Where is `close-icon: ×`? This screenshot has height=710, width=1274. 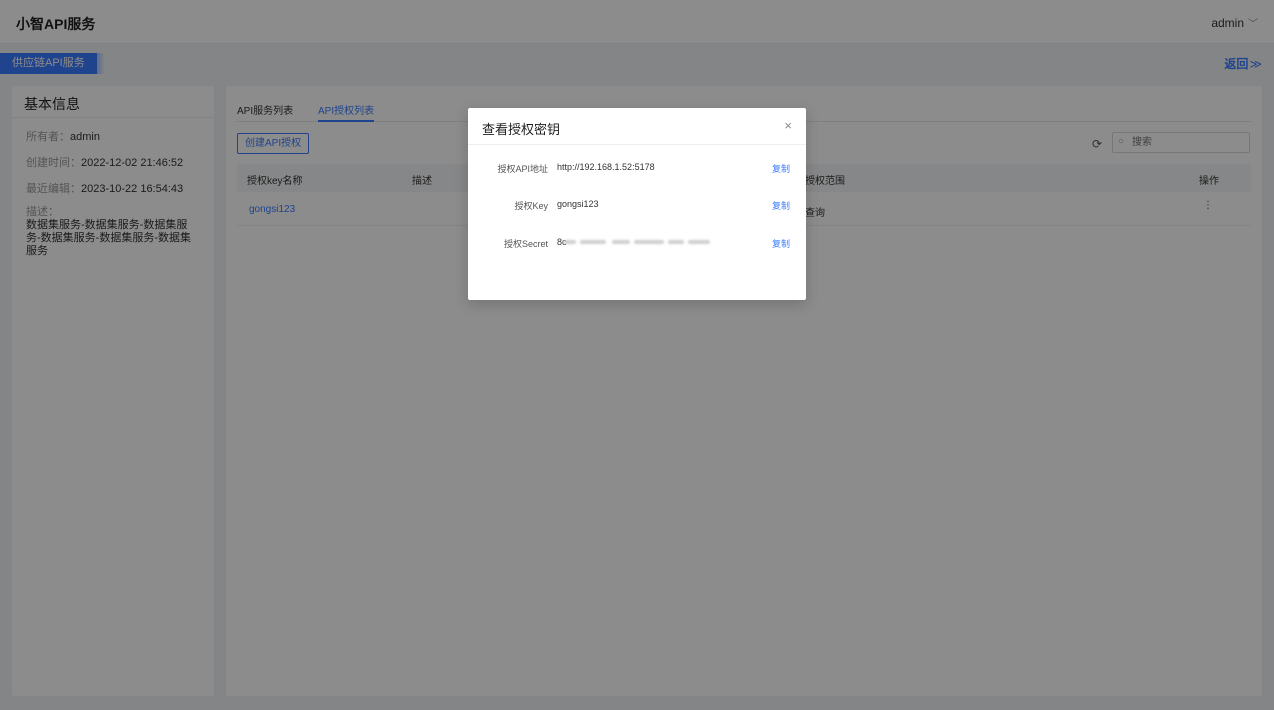 close-icon: × is located at coordinates (788, 125).